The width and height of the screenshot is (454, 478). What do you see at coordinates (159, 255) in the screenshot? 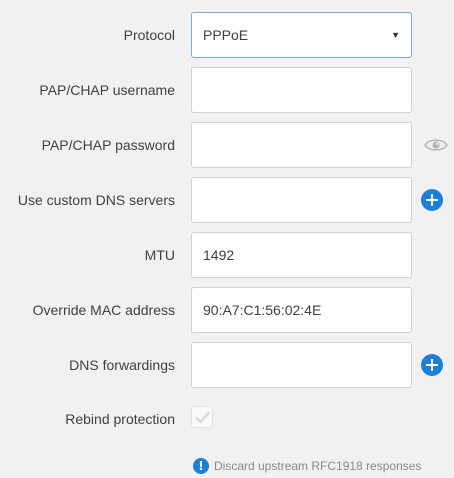
I see `mtu-label: MTU` at bounding box center [159, 255].